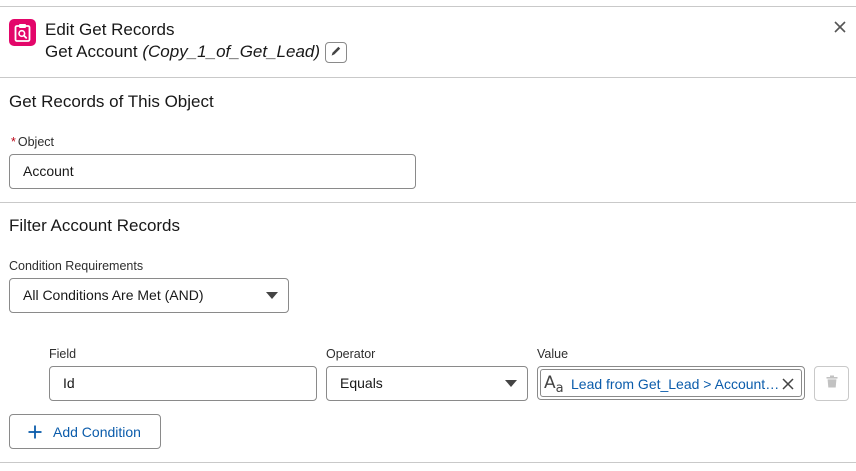 The image size is (856, 471). I want to click on condition-field-input: Id, so click(183, 383).